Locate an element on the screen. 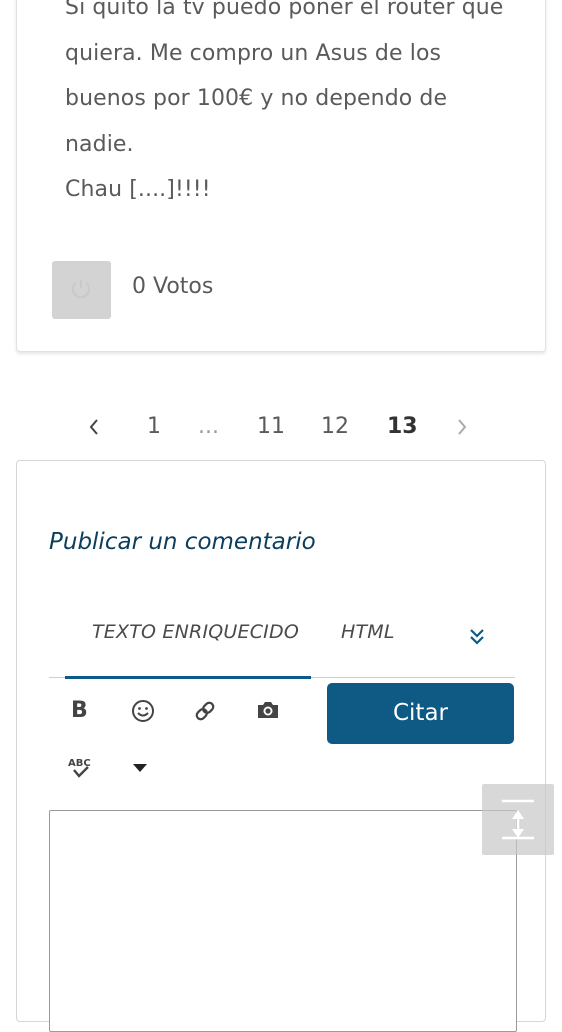 The height and width of the screenshot is (1032, 562). chevron-right-icon is located at coordinates (462, 427).